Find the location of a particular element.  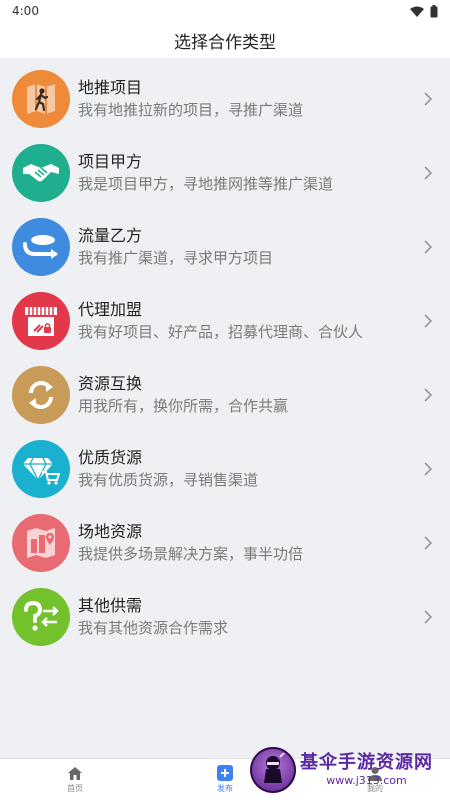

header: 选择合作类型 is located at coordinates (225, 40).